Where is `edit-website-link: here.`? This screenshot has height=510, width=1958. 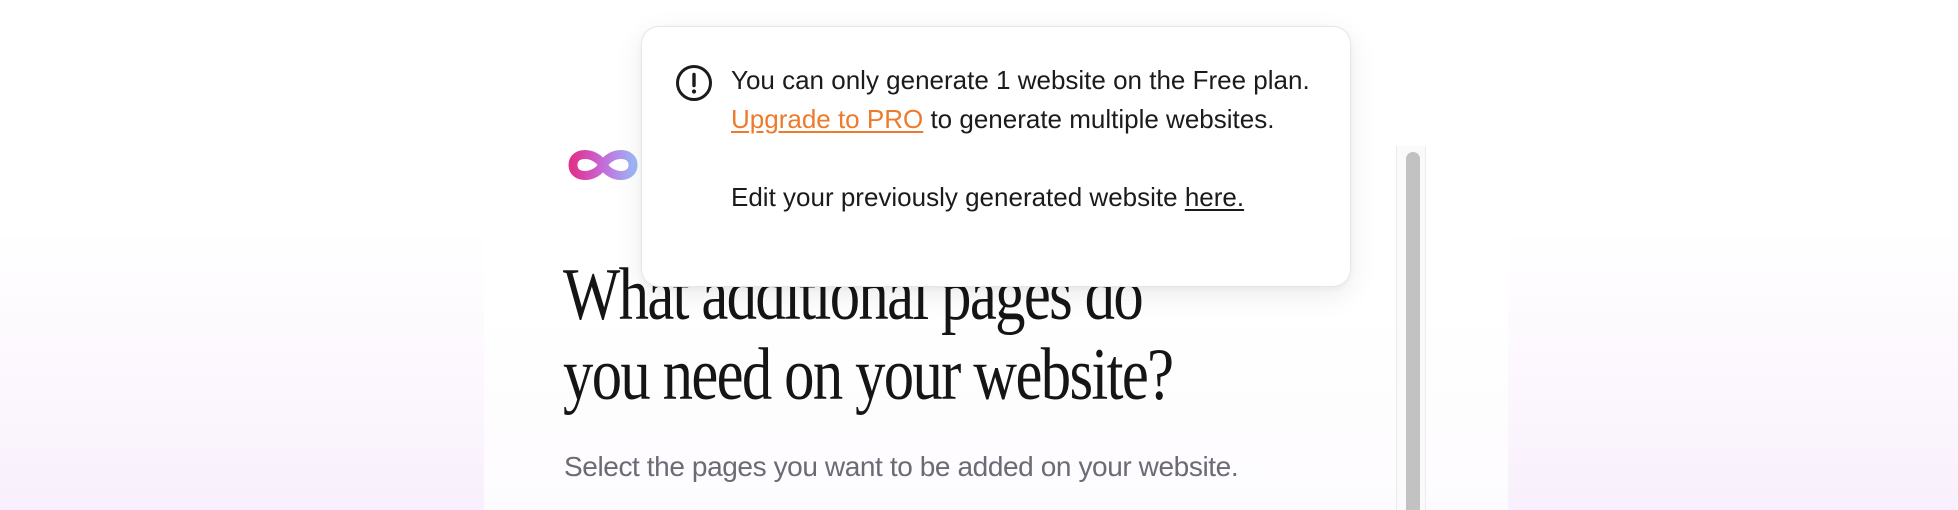
edit-website-link: here. is located at coordinates (1214, 197).